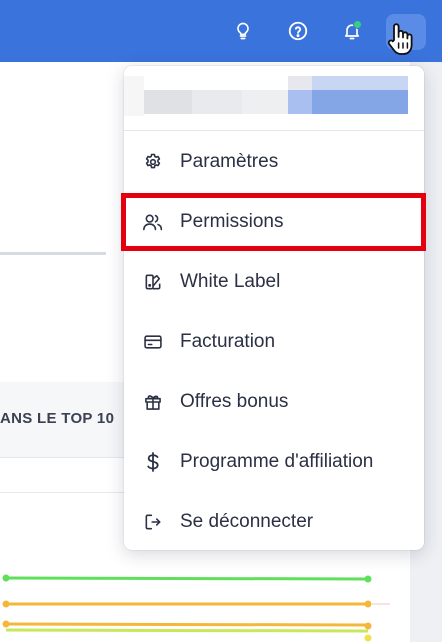  What do you see at coordinates (357, 24) in the screenshot?
I see `notification-dot` at bounding box center [357, 24].